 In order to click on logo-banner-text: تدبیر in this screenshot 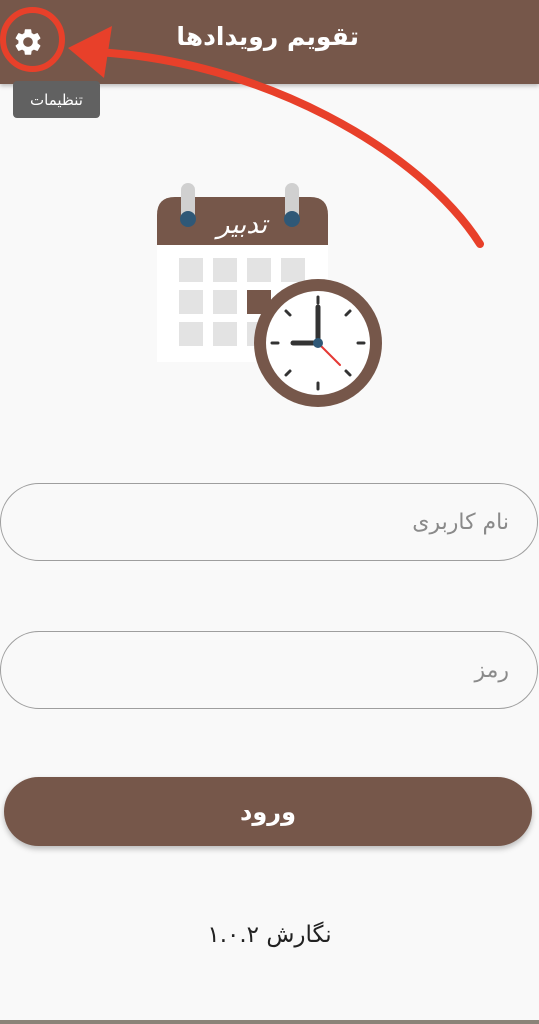, I will do `click(242, 225)`.